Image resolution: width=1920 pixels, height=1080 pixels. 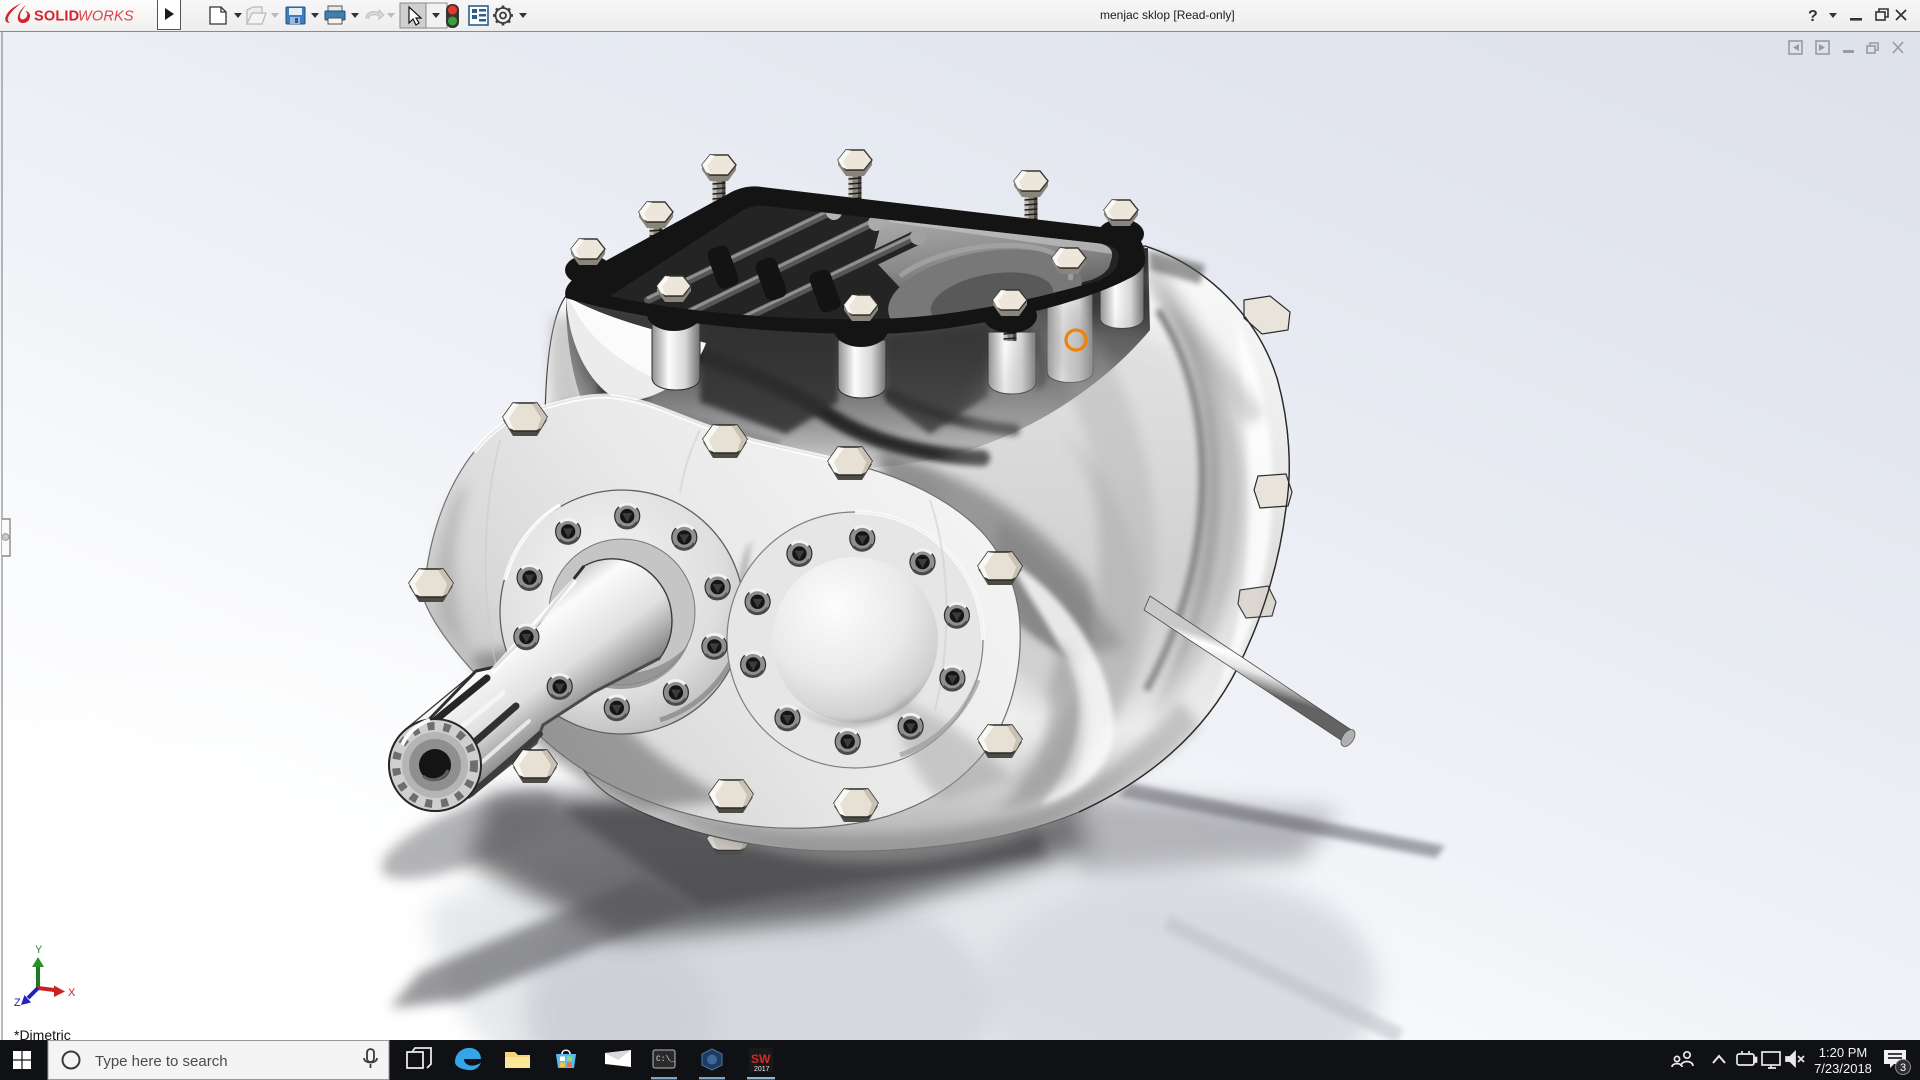 What do you see at coordinates (161, 1061) in the screenshot?
I see `svg-text: Type here to search` at bounding box center [161, 1061].